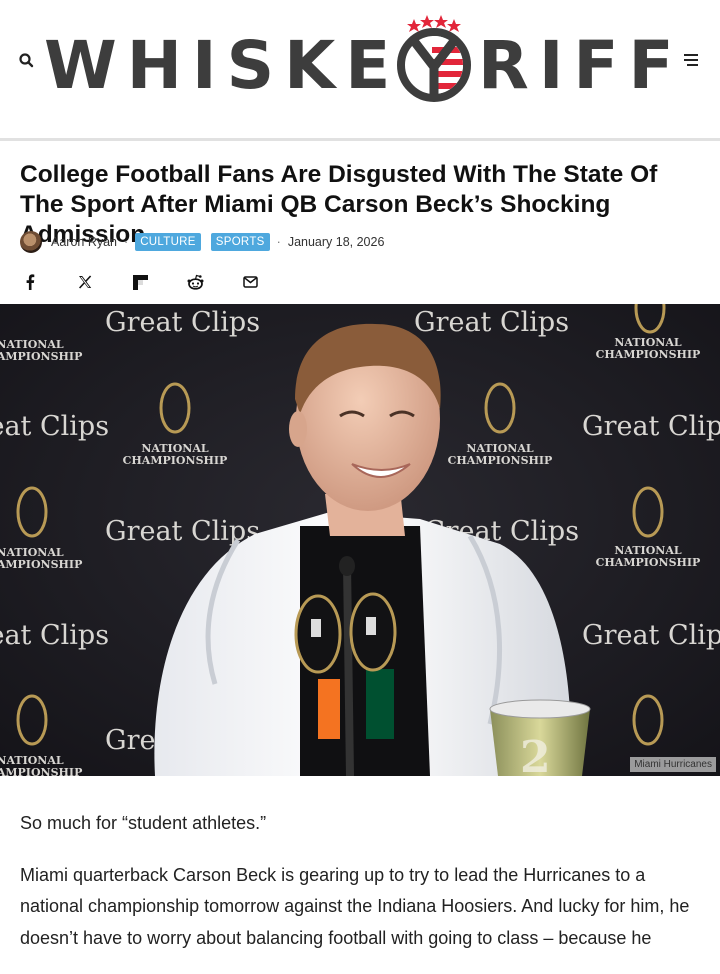  I want to click on tag-sports: SPORTS, so click(240, 242).